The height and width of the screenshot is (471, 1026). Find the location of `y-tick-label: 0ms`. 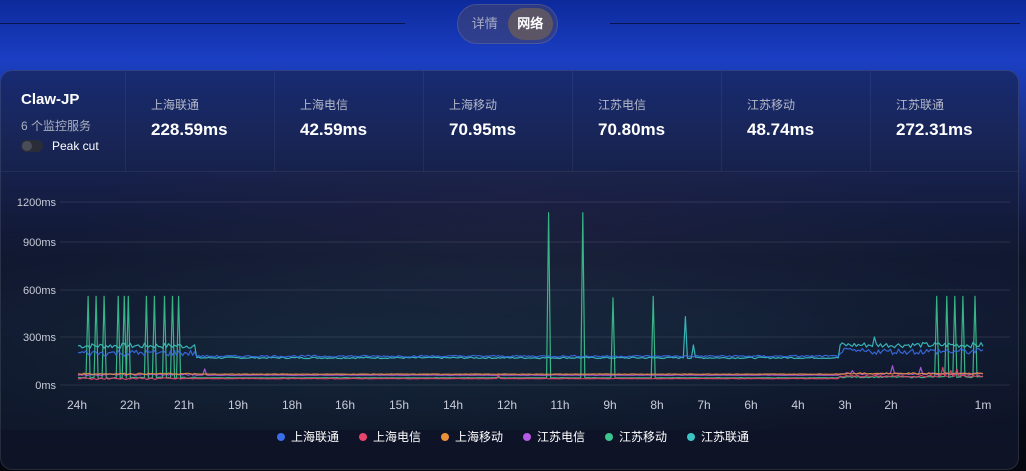

y-tick-label: 0ms is located at coordinates (45, 386).